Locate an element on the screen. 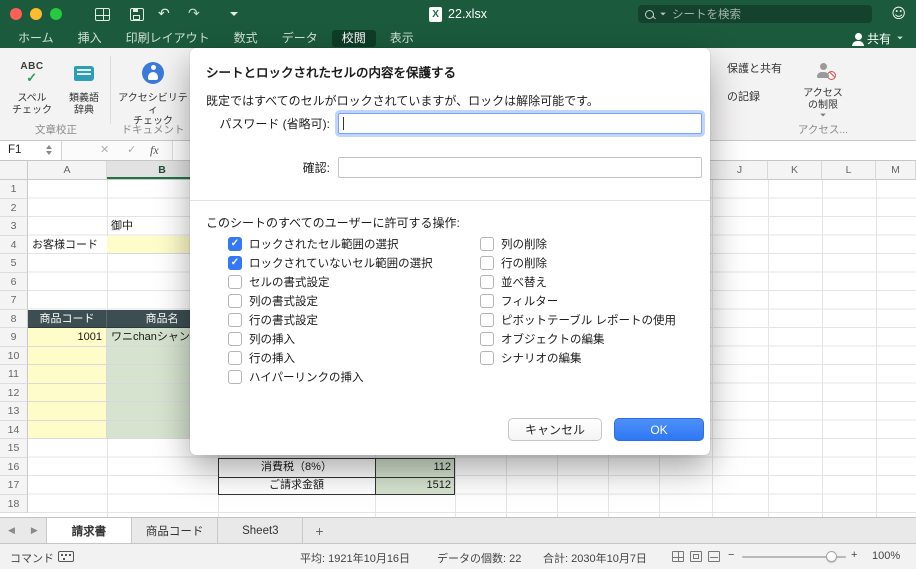  permission-right-1: 列の削除 is located at coordinates (578, 243).